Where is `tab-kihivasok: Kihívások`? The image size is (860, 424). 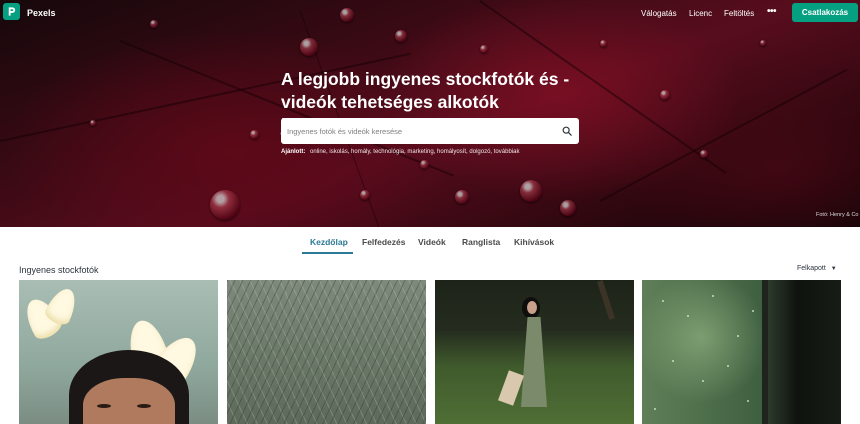
tab-kihivasok: Kihívások is located at coordinates (534, 242).